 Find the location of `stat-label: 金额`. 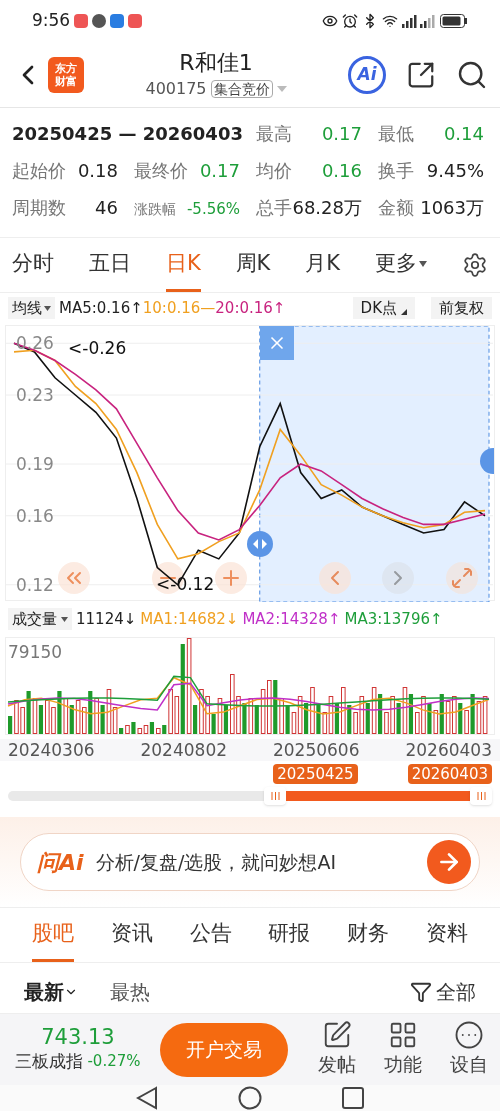

stat-label: 金额 is located at coordinates (396, 208).